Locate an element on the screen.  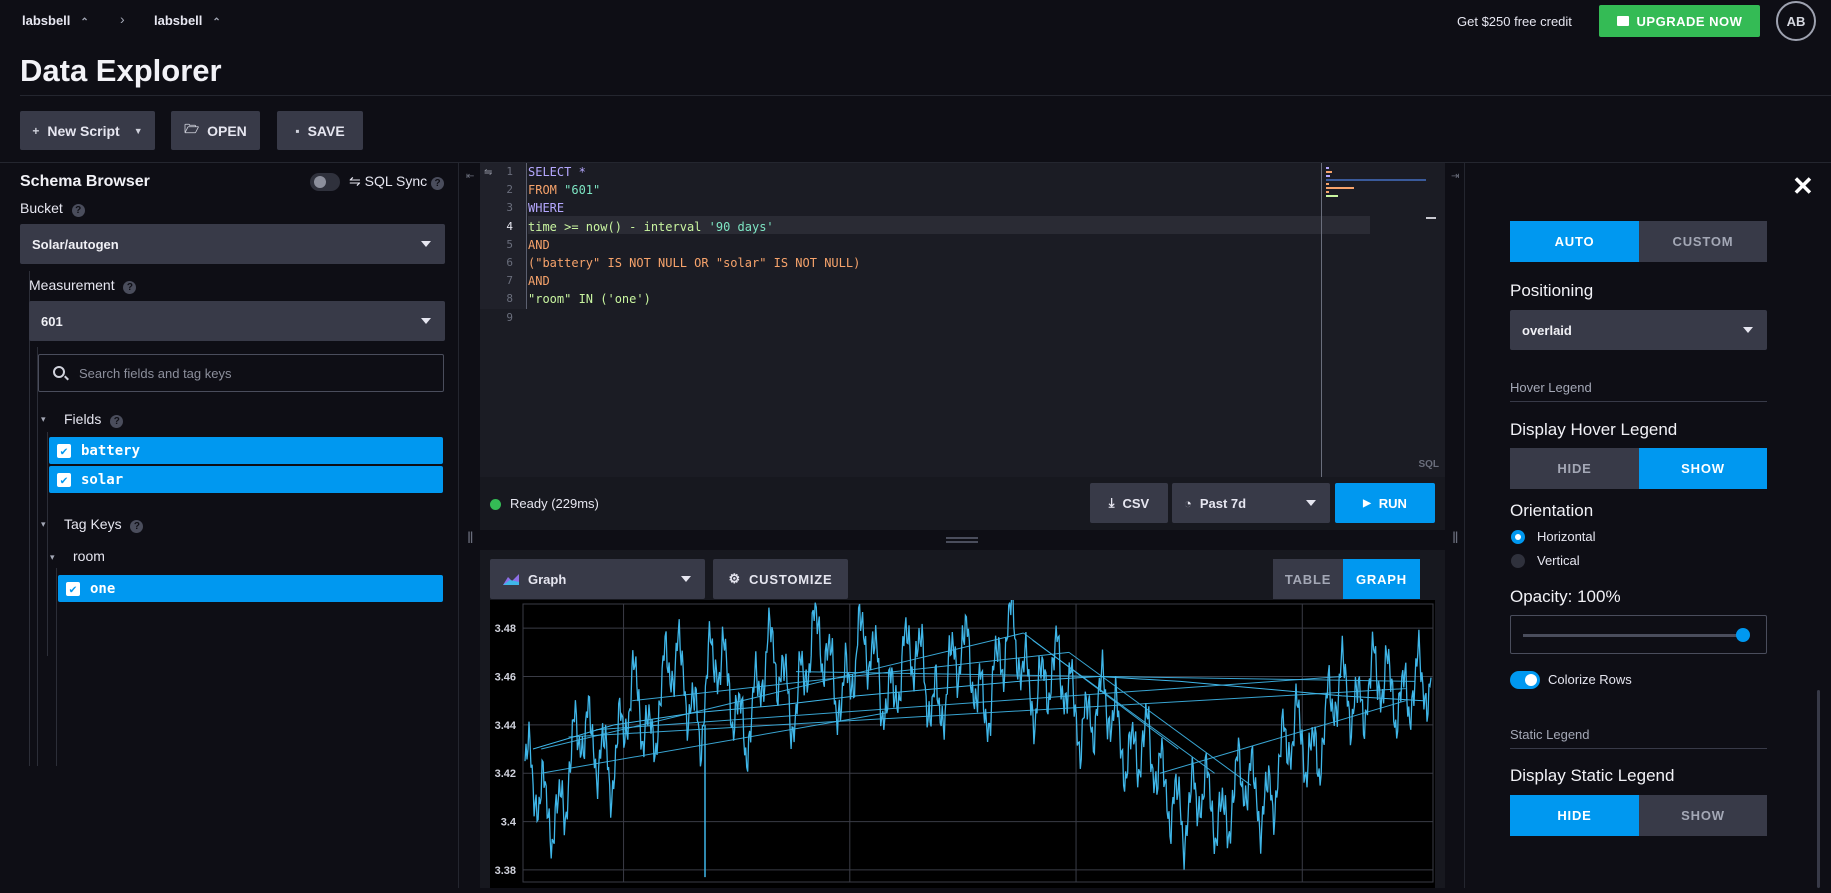
org-name: labsbell is located at coordinates (46, 20).